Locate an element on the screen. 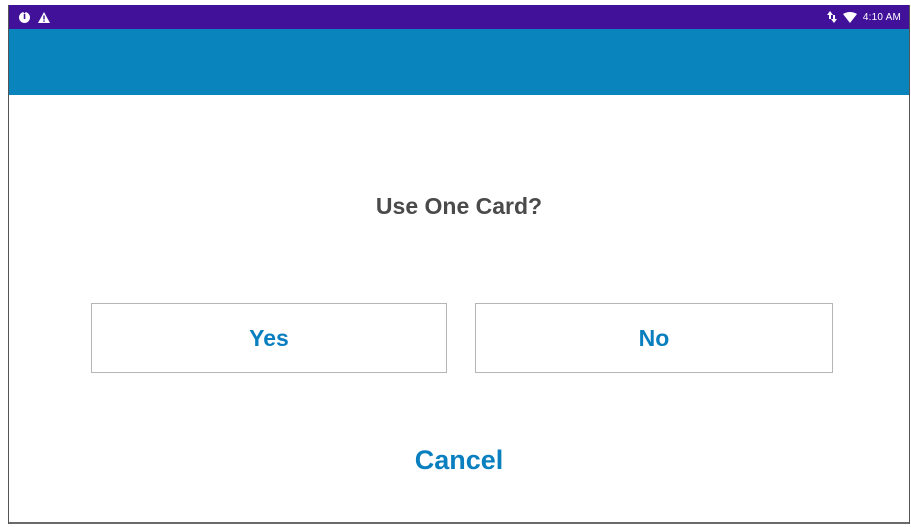 The width and height of the screenshot is (911, 527). wifi-icon is located at coordinates (849, 17).